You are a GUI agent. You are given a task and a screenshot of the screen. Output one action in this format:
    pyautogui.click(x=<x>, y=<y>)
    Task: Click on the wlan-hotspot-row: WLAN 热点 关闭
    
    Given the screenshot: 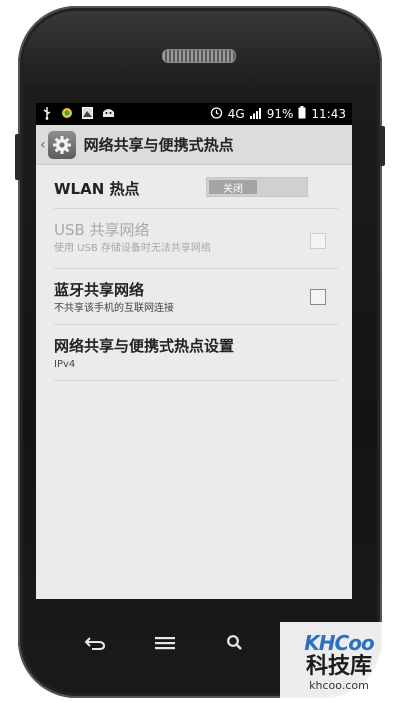 What is the action you would take?
    pyautogui.click(x=196, y=187)
    